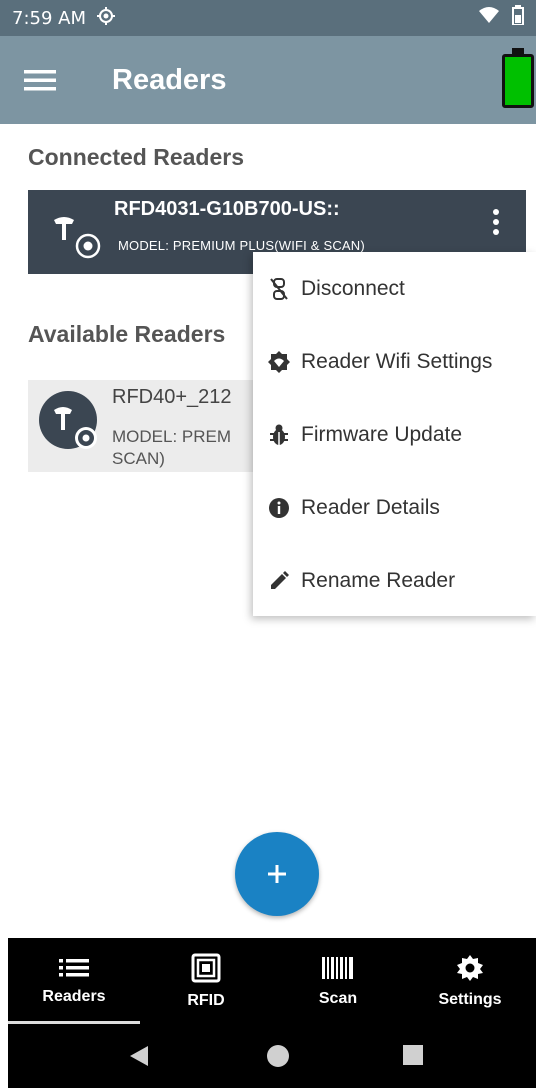  Describe the element at coordinates (277, 362) in the screenshot. I see `wifi-gear-icon` at that location.